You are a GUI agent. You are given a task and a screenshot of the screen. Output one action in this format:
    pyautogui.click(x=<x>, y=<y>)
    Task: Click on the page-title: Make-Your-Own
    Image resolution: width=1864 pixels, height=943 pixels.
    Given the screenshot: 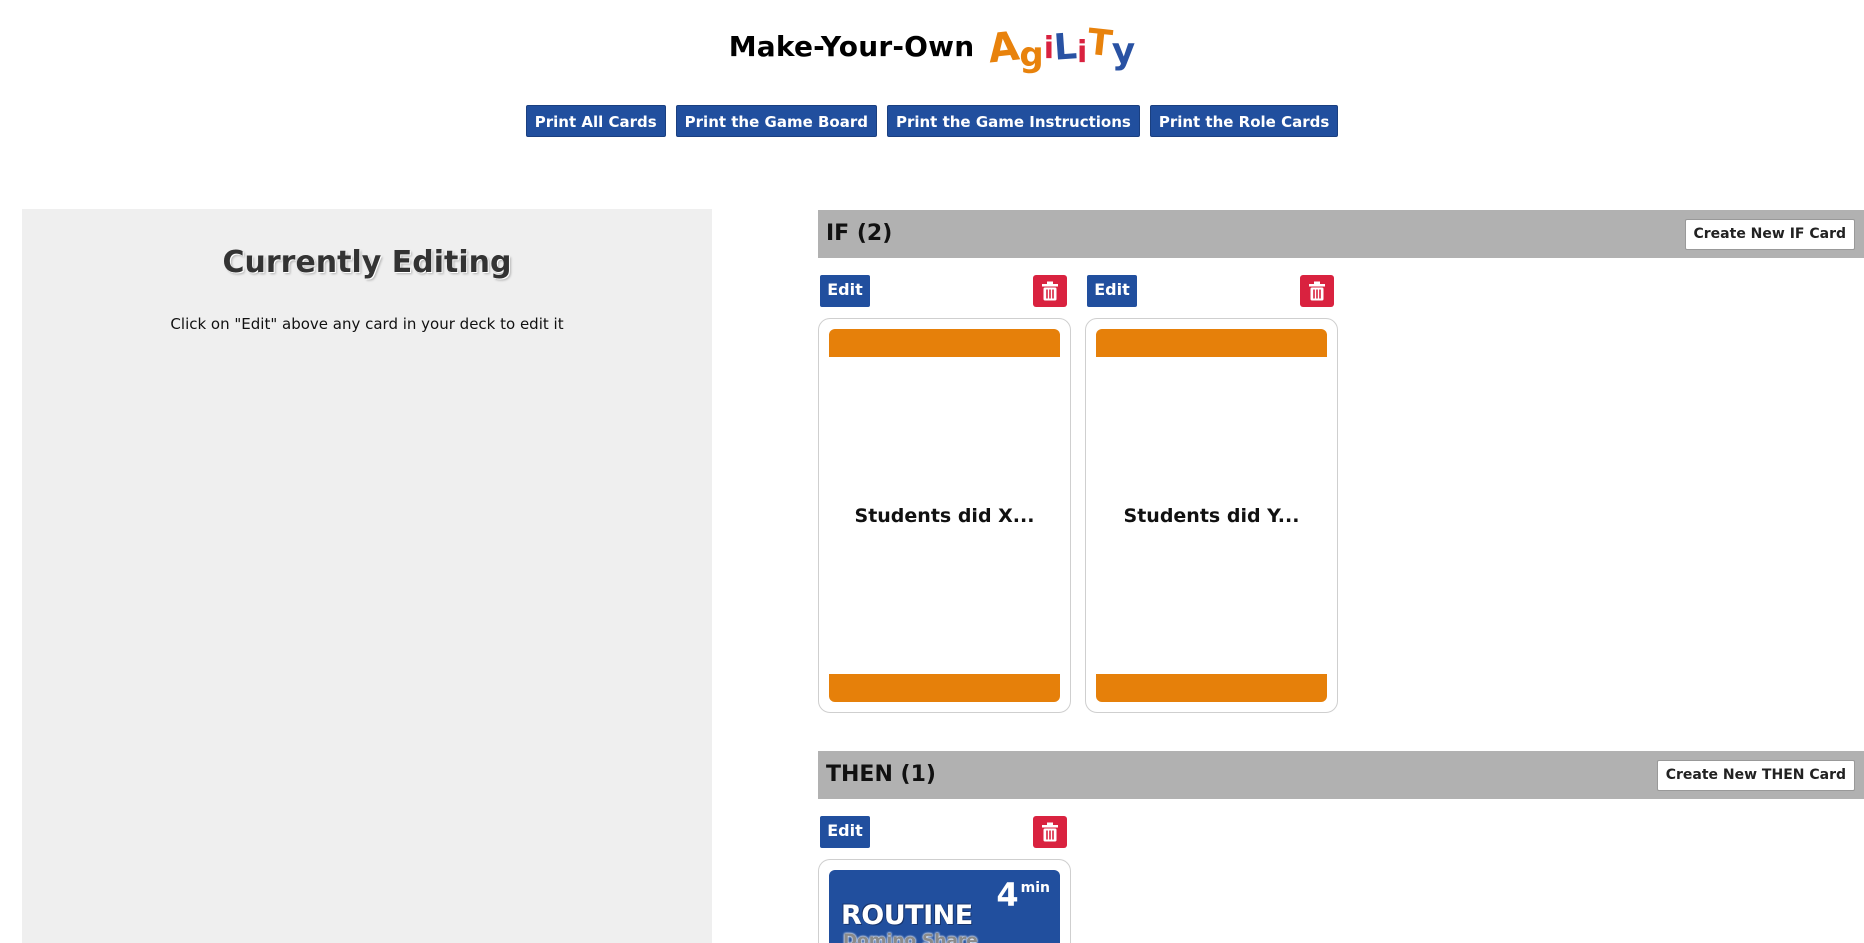 What is the action you would take?
    pyautogui.click(x=851, y=46)
    